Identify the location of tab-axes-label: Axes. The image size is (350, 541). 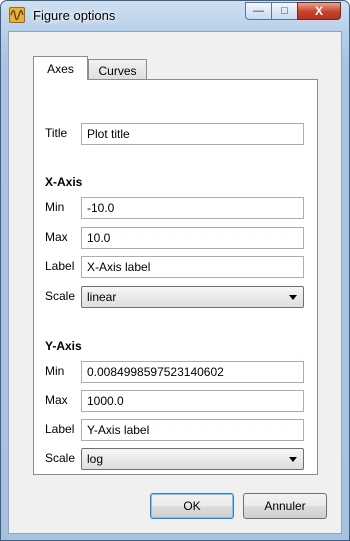
(60, 68).